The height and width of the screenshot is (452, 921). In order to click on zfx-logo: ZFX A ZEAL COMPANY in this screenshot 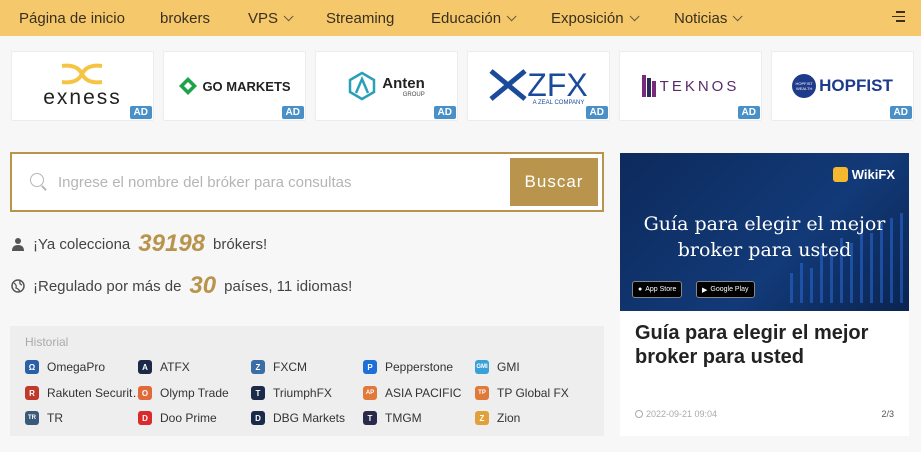, I will do `click(538, 86)`.